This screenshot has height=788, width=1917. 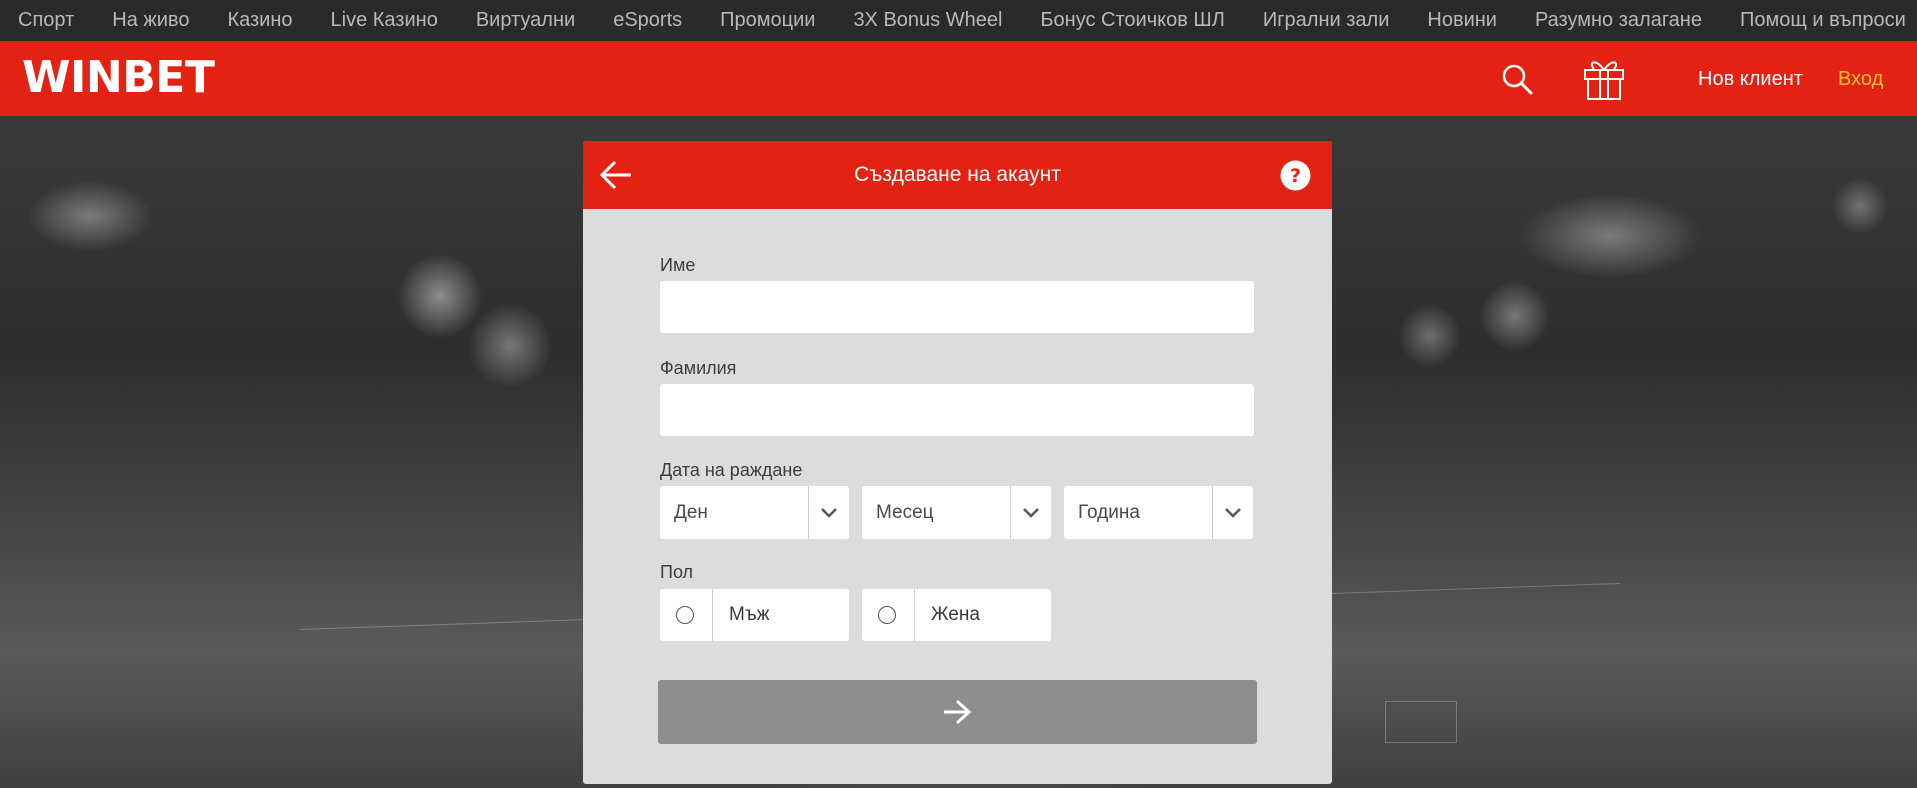 What do you see at coordinates (1462, 20) in the screenshot?
I see `nav-item-news: Новини` at bounding box center [1462, 20].